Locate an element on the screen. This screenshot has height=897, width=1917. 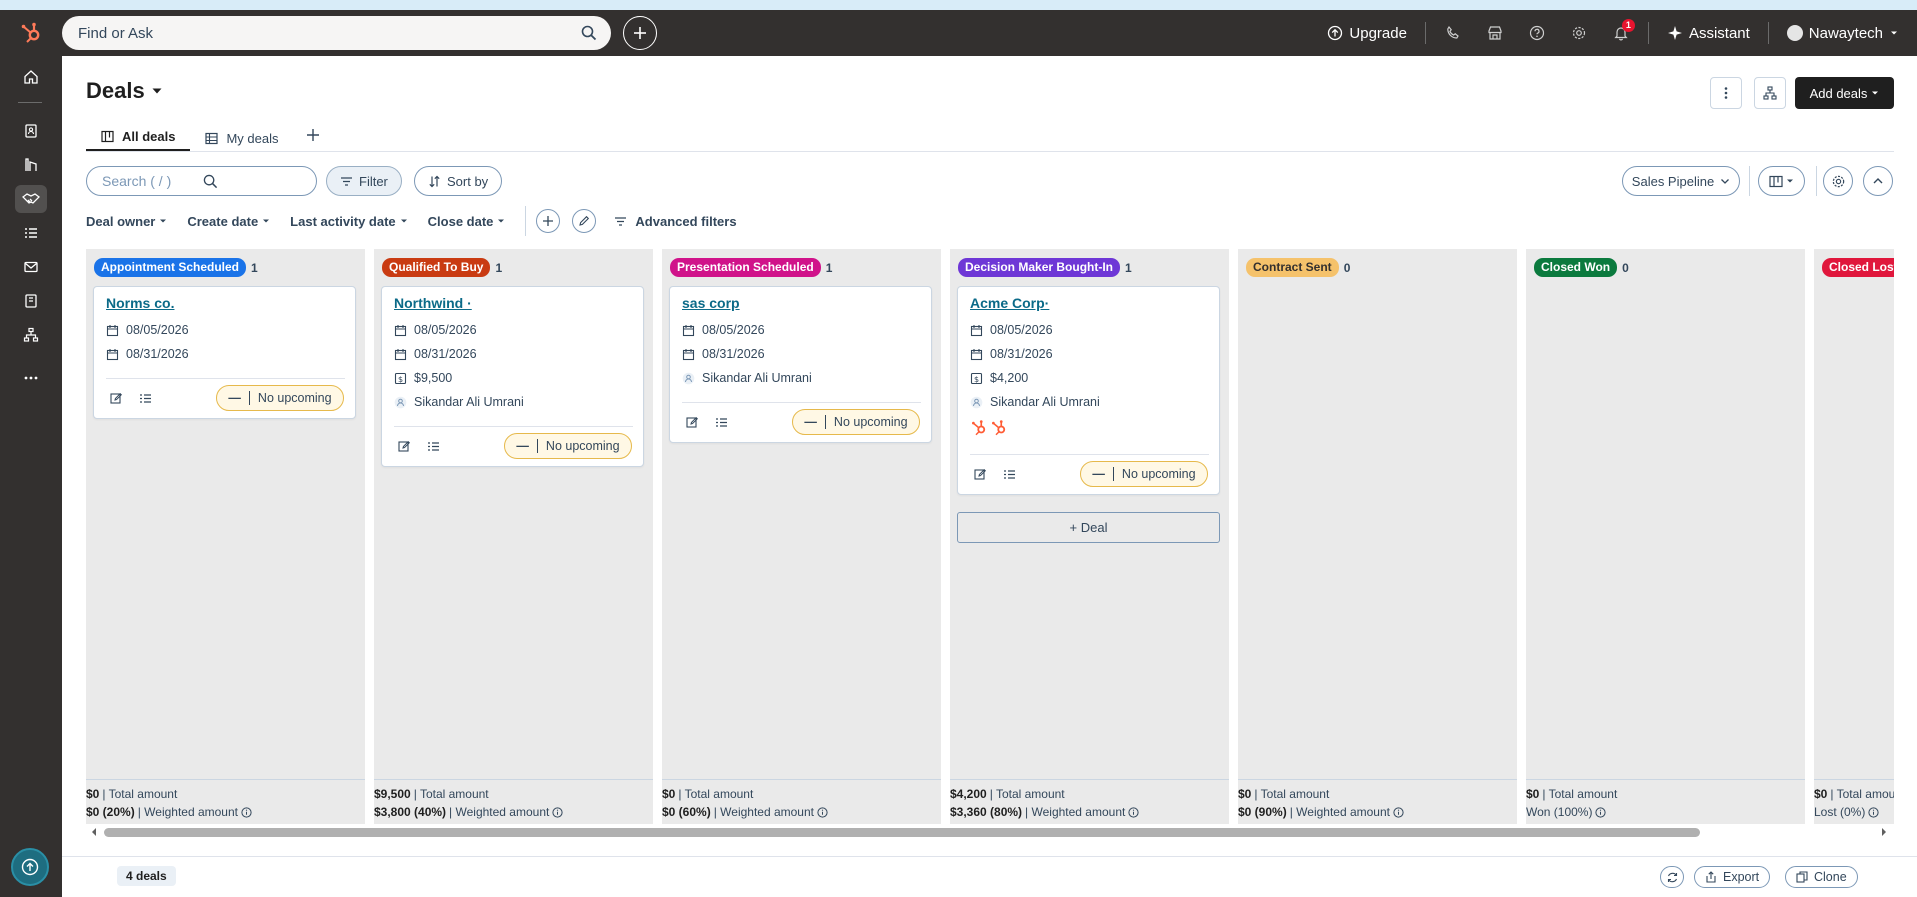
hierarchy-button is located at coordinates (1770, 93).